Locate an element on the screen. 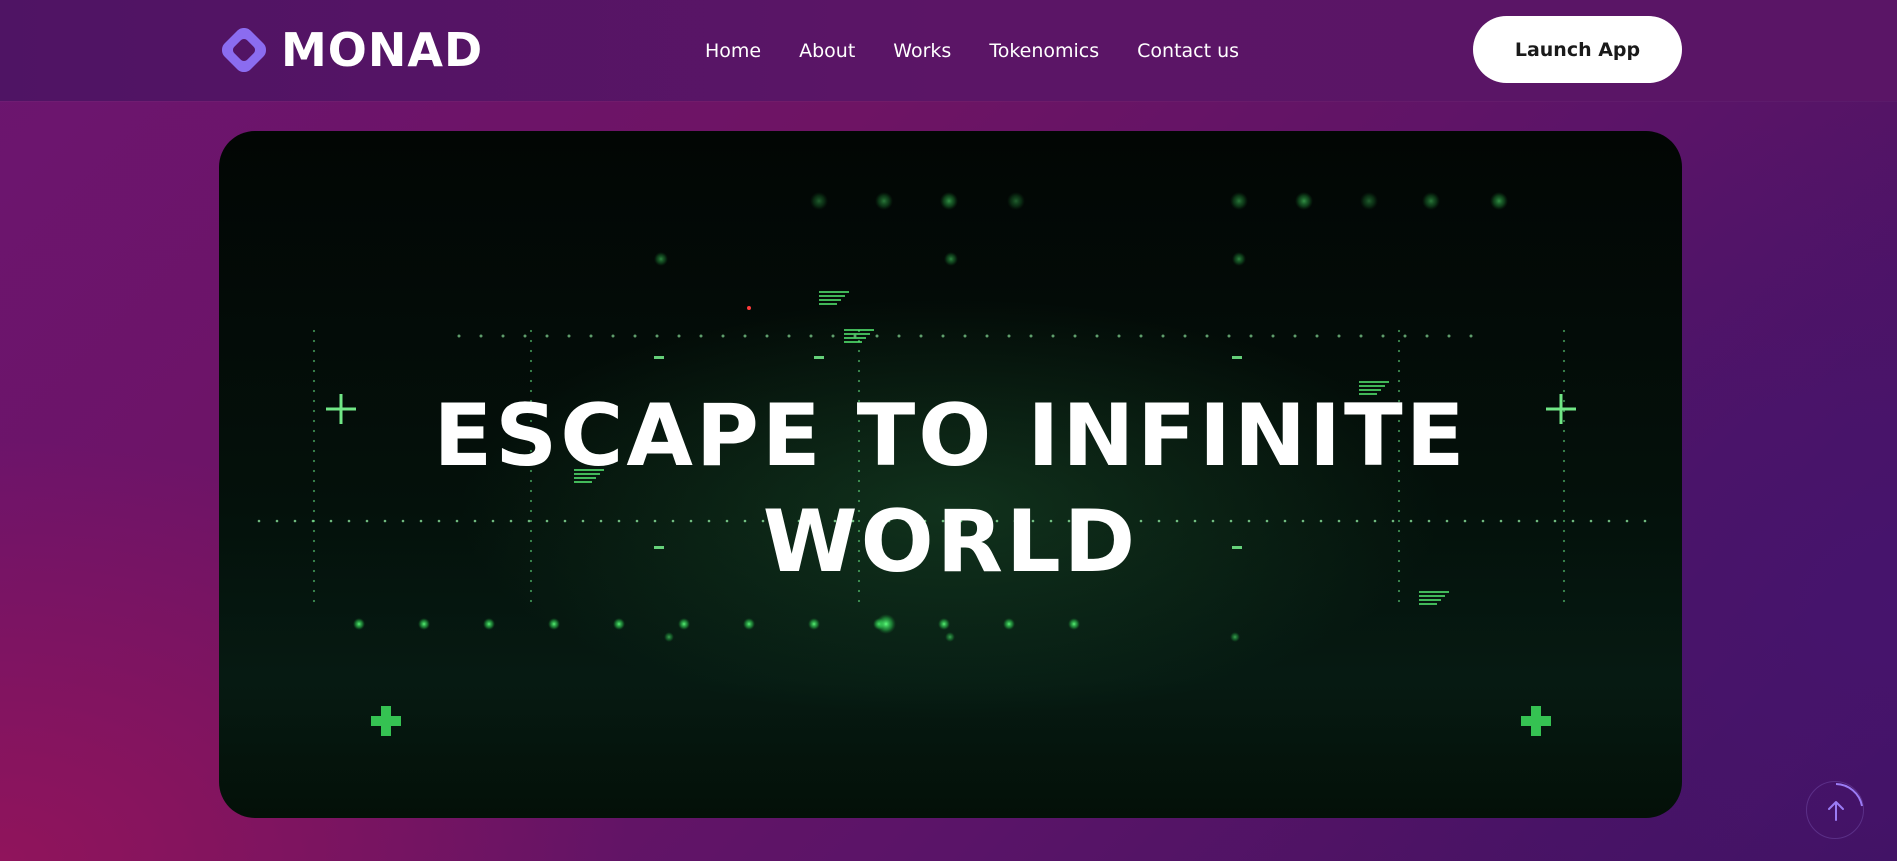 The height and width of the screenshot is (861, 1897). monad-diamond-icon is located at coordinates (244, 50).